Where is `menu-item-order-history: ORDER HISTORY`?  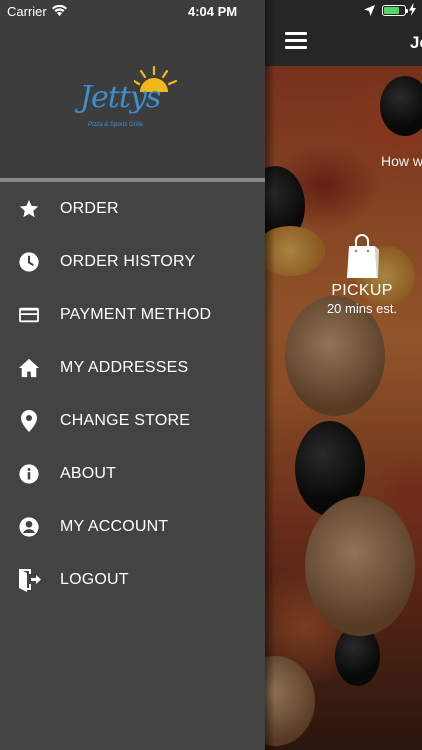
menu-item-order-history: ORDER HISTORY is located at coordinates (132, 261).